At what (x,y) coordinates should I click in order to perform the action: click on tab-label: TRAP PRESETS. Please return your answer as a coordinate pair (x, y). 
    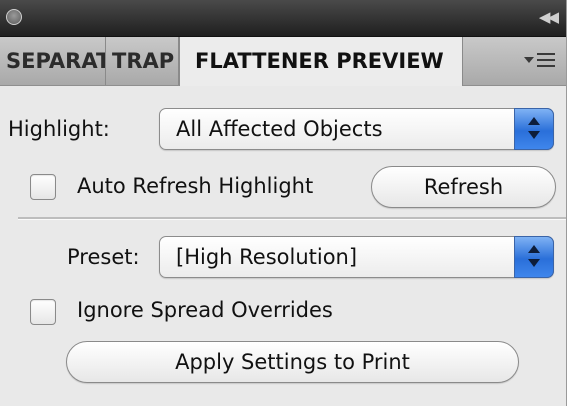
    Looking at the image, I should click on (145, 61).